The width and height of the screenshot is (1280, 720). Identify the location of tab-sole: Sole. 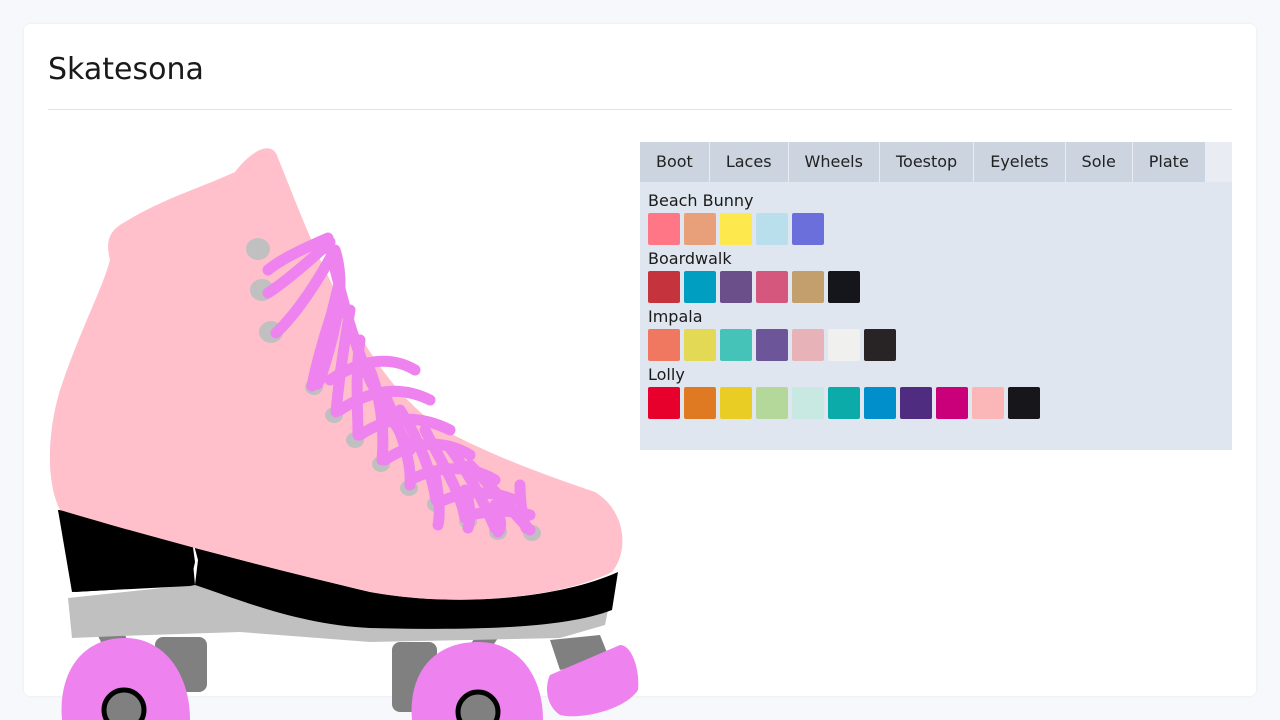
(1098, 162).